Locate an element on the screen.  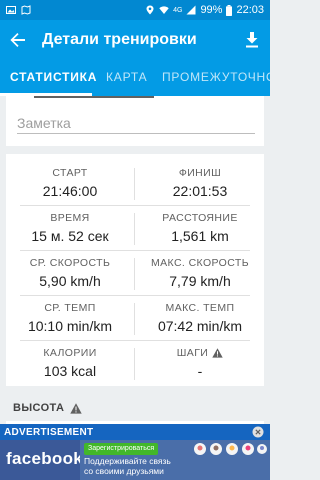
note-input is located at coordinates (136, 123).